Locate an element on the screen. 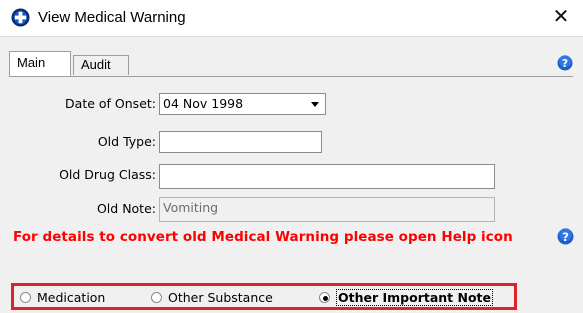 The height and width of the screenshot is (313, 583). radio-other-important-note-label: Other Important Note is located at coordinates (415, 297).